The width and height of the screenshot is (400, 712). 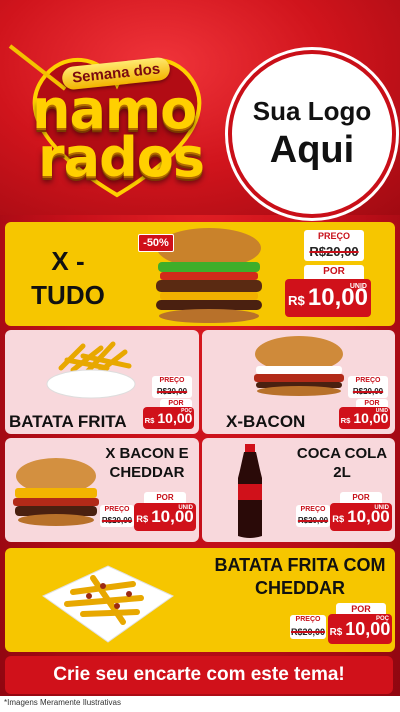 I want to click on brand-title-line2: rados, so click(x=121, y=157).